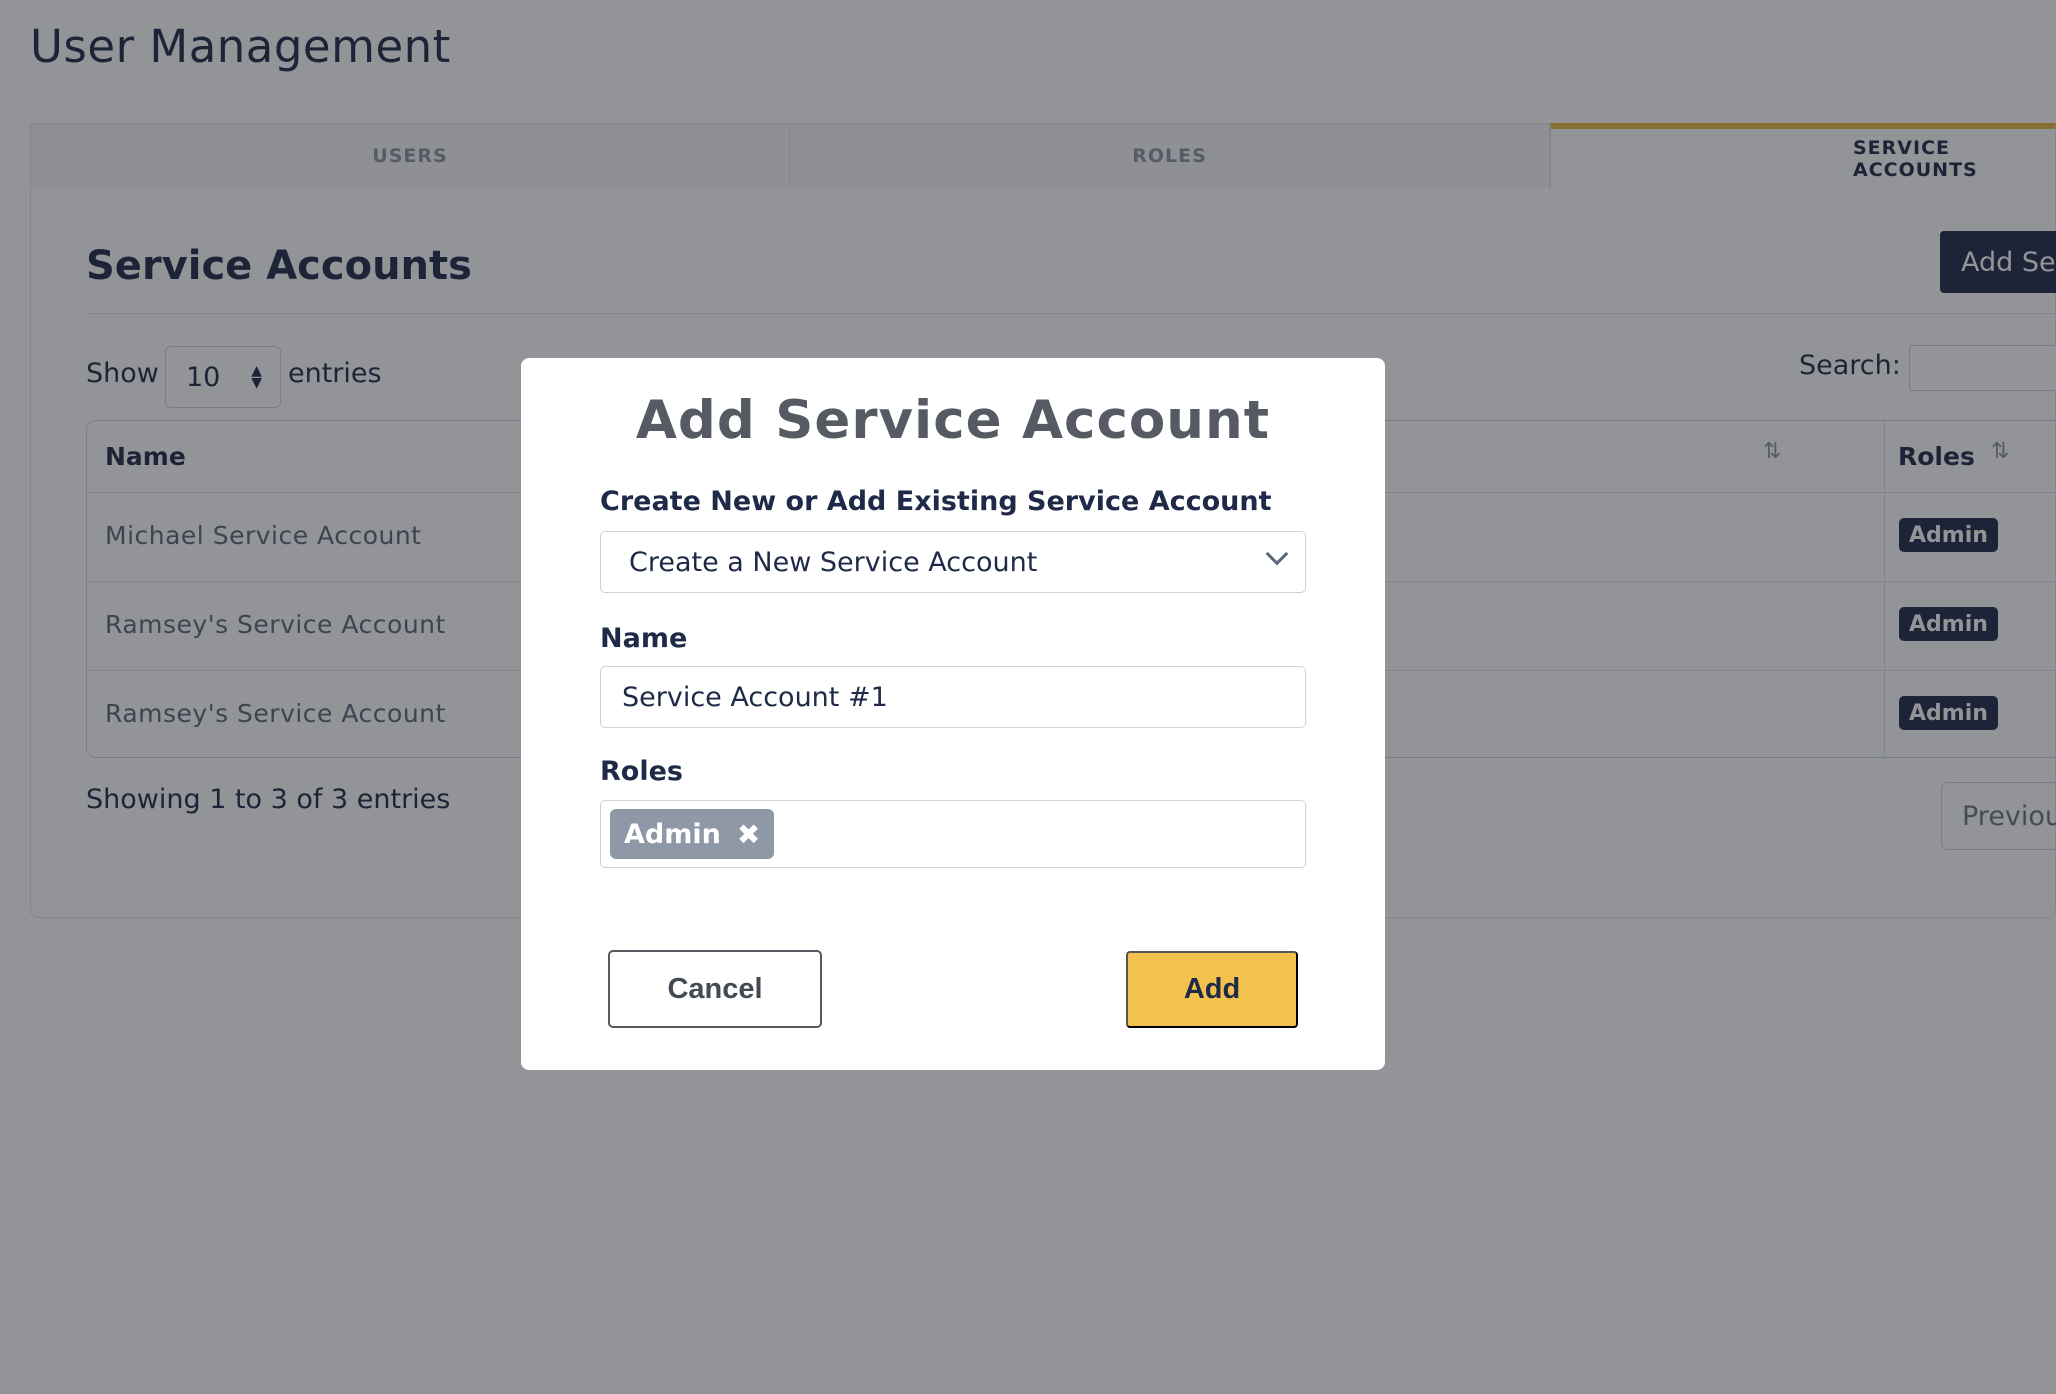  I want to click on mode-select-value: Create a New Service Account, so click(833, 562).